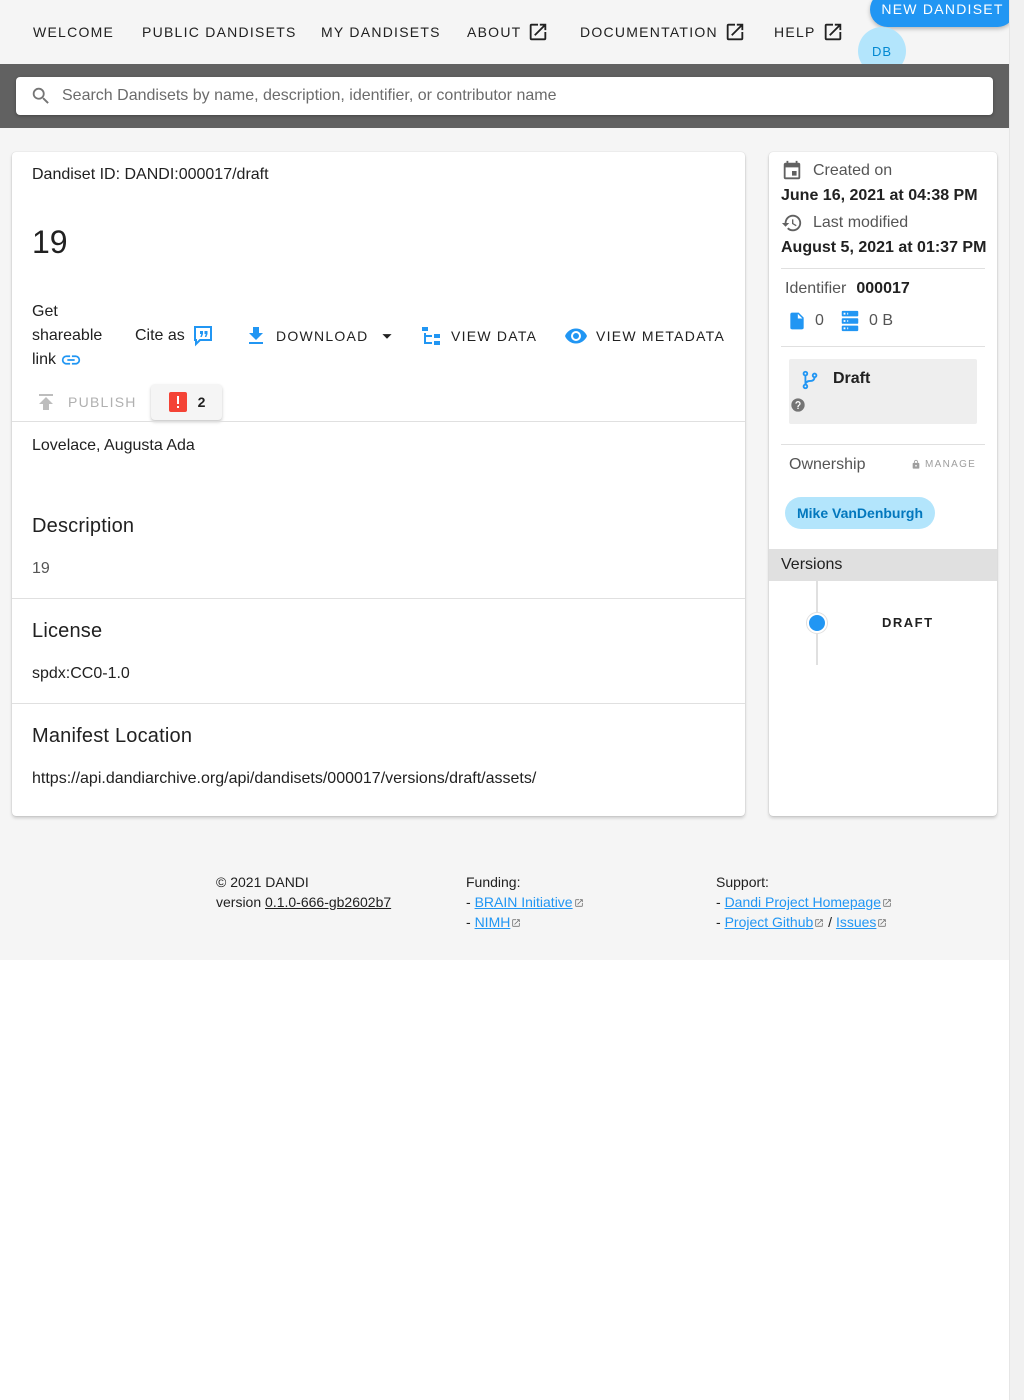  I want to click on nav-public-dandisets-label: Public Dandisets, so click(219, 32).